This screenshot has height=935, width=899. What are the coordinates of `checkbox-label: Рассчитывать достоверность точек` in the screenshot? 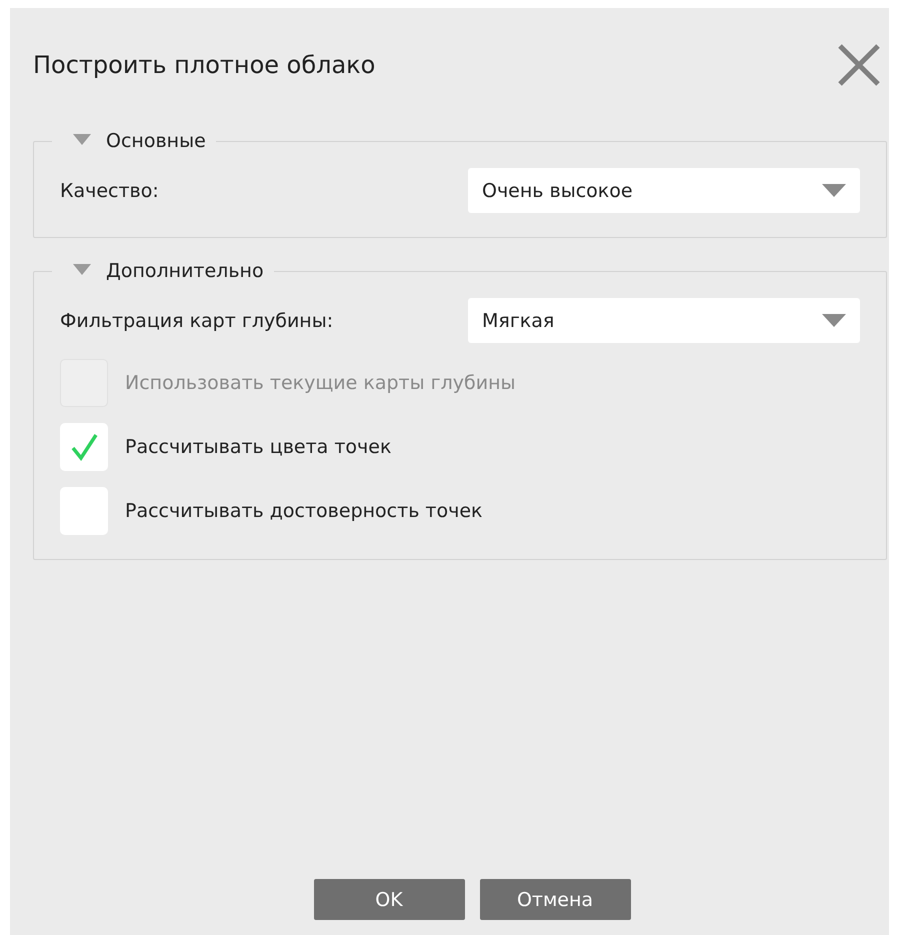 It's located at (304, 511).